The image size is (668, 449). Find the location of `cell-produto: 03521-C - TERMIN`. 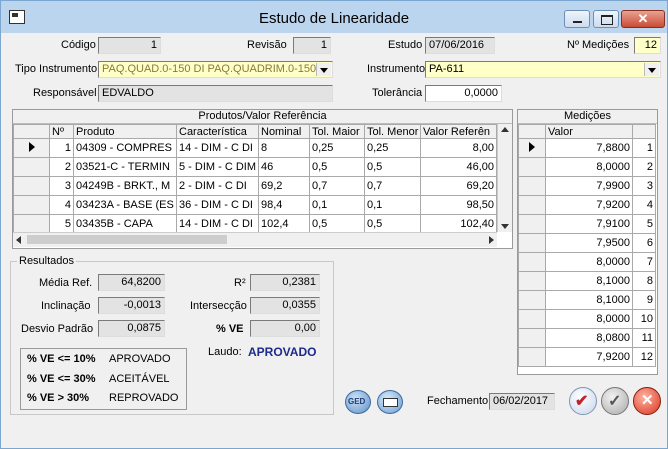

cell-produto: 03521-C - TERMIN is located at coordinates (125, 167).